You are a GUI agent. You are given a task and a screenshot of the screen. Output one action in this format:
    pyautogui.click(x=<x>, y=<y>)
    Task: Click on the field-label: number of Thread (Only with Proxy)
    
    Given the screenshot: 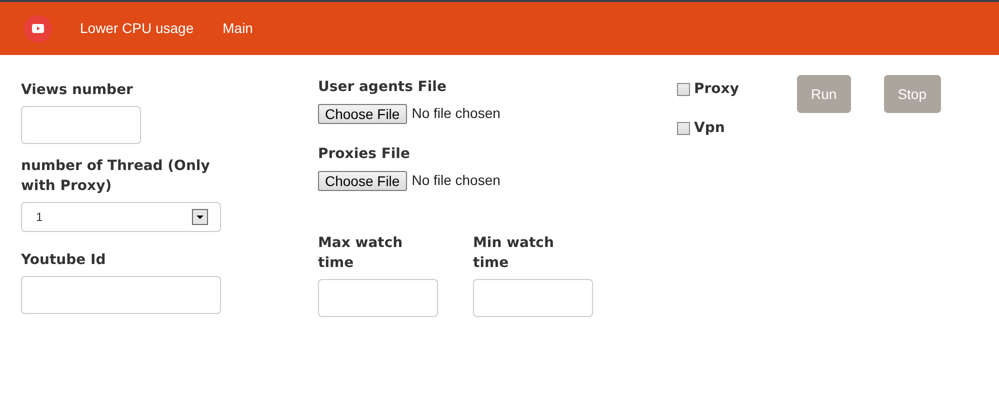 What is the action you would take?
    pyautogui.click(x=116, y=176)
    